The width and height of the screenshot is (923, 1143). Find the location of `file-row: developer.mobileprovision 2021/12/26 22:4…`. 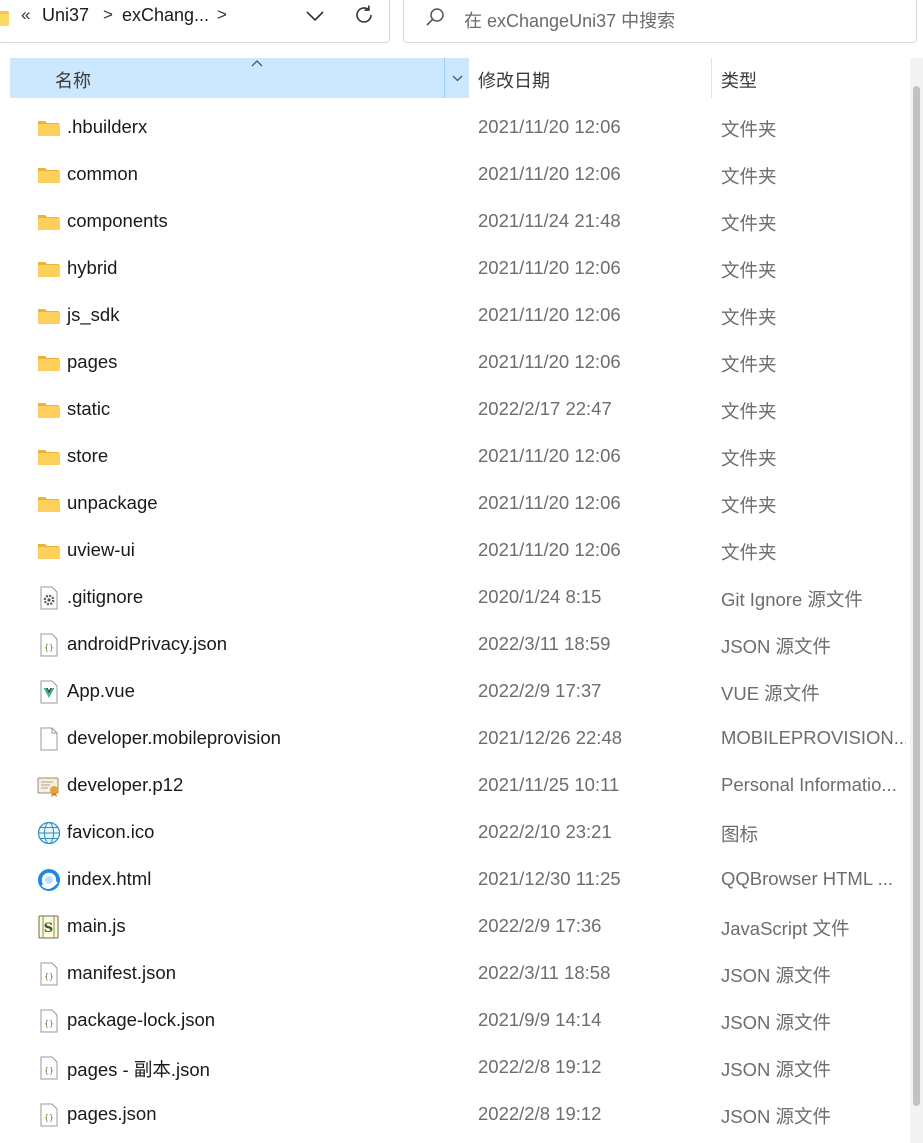

file-row: developer.mobileprovision 2021/12/26 22:4… is located at coordinates (455, 739).